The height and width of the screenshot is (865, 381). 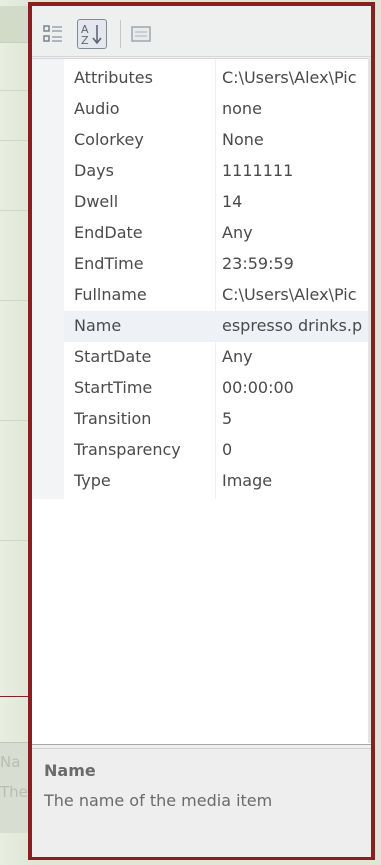 What do you see at coordinates (296, 170) in the screenshot?
I see `property-value: 1111111` at bounding box center [296, 170].